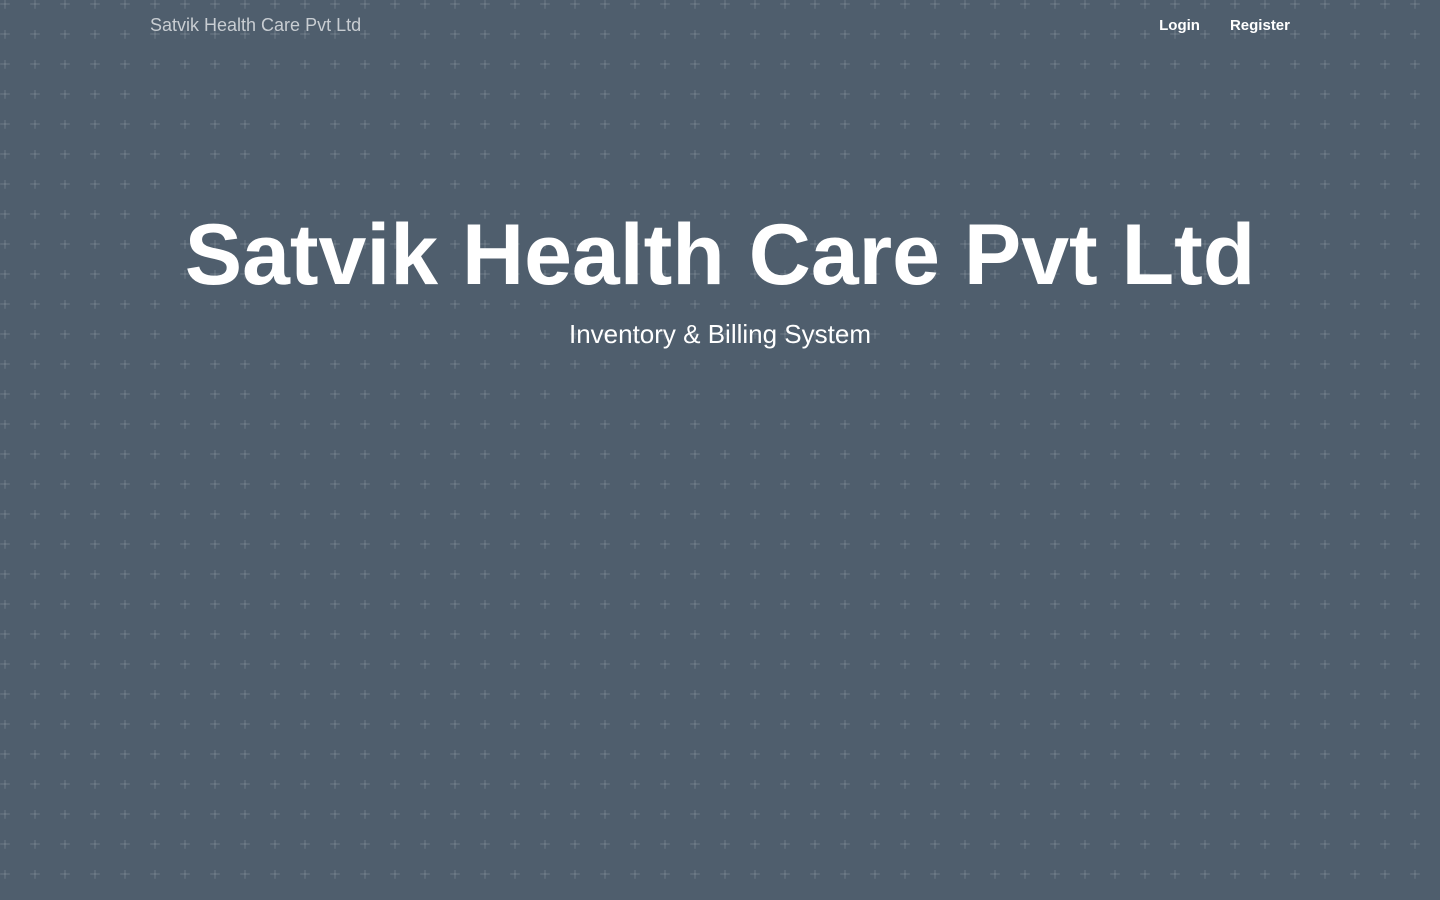 The width and height of the screenshot is (1440, 900). Describe the element at coordinates (1224, 25) in the screenshot. I see `nav-links: Login Register` at that location.